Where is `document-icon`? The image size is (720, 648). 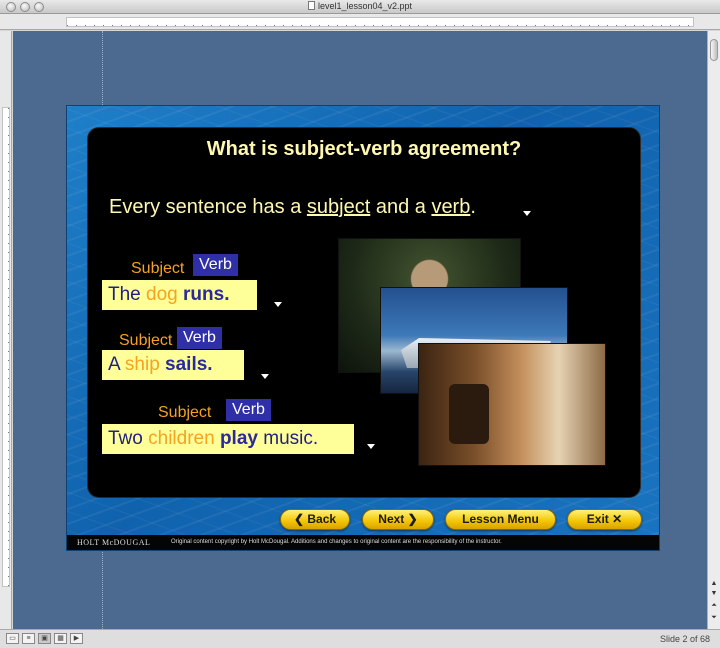
document-icon is located at coordinates (311, 5).